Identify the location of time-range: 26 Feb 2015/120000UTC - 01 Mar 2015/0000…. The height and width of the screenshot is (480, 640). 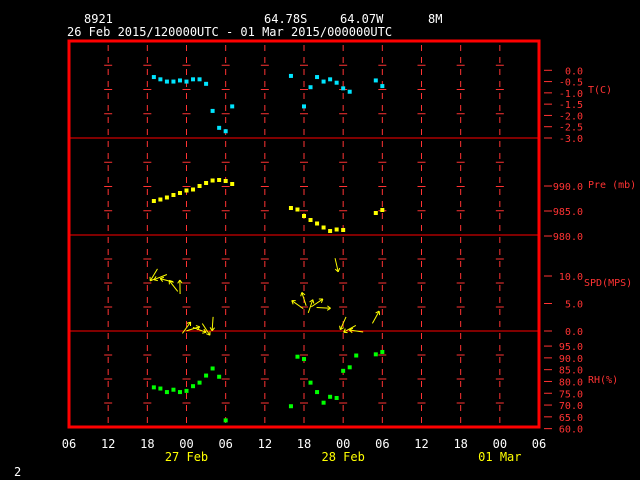
(229, 32).